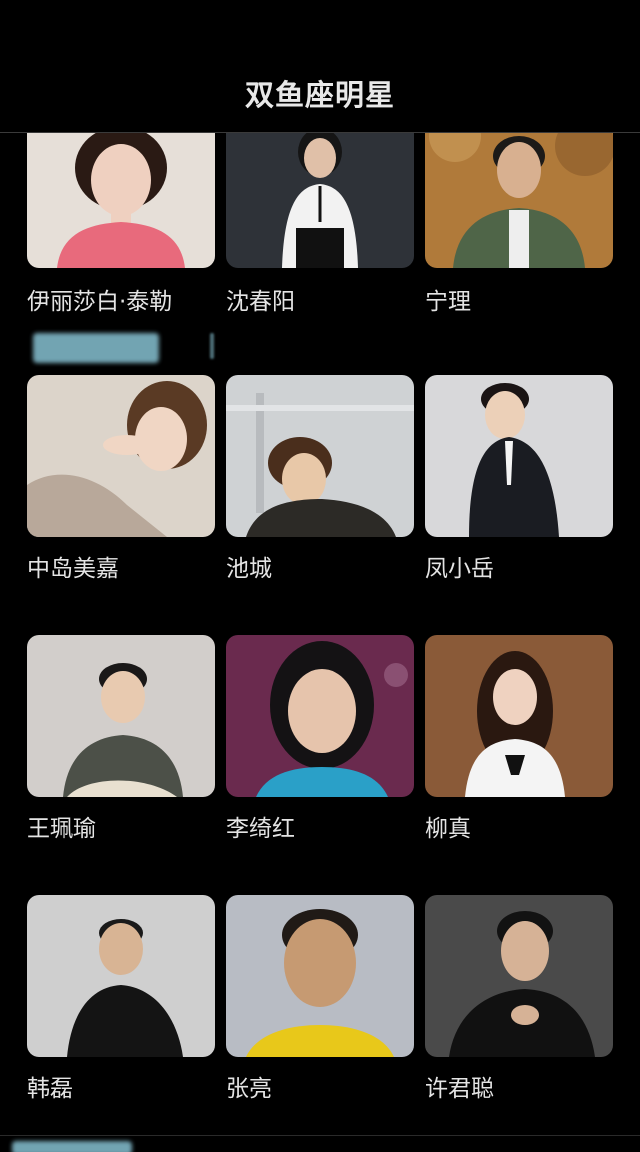 The height and width of the screenshot is (1152, 640). I want to click on star-name: 王珮瑜, so click(61, 829).